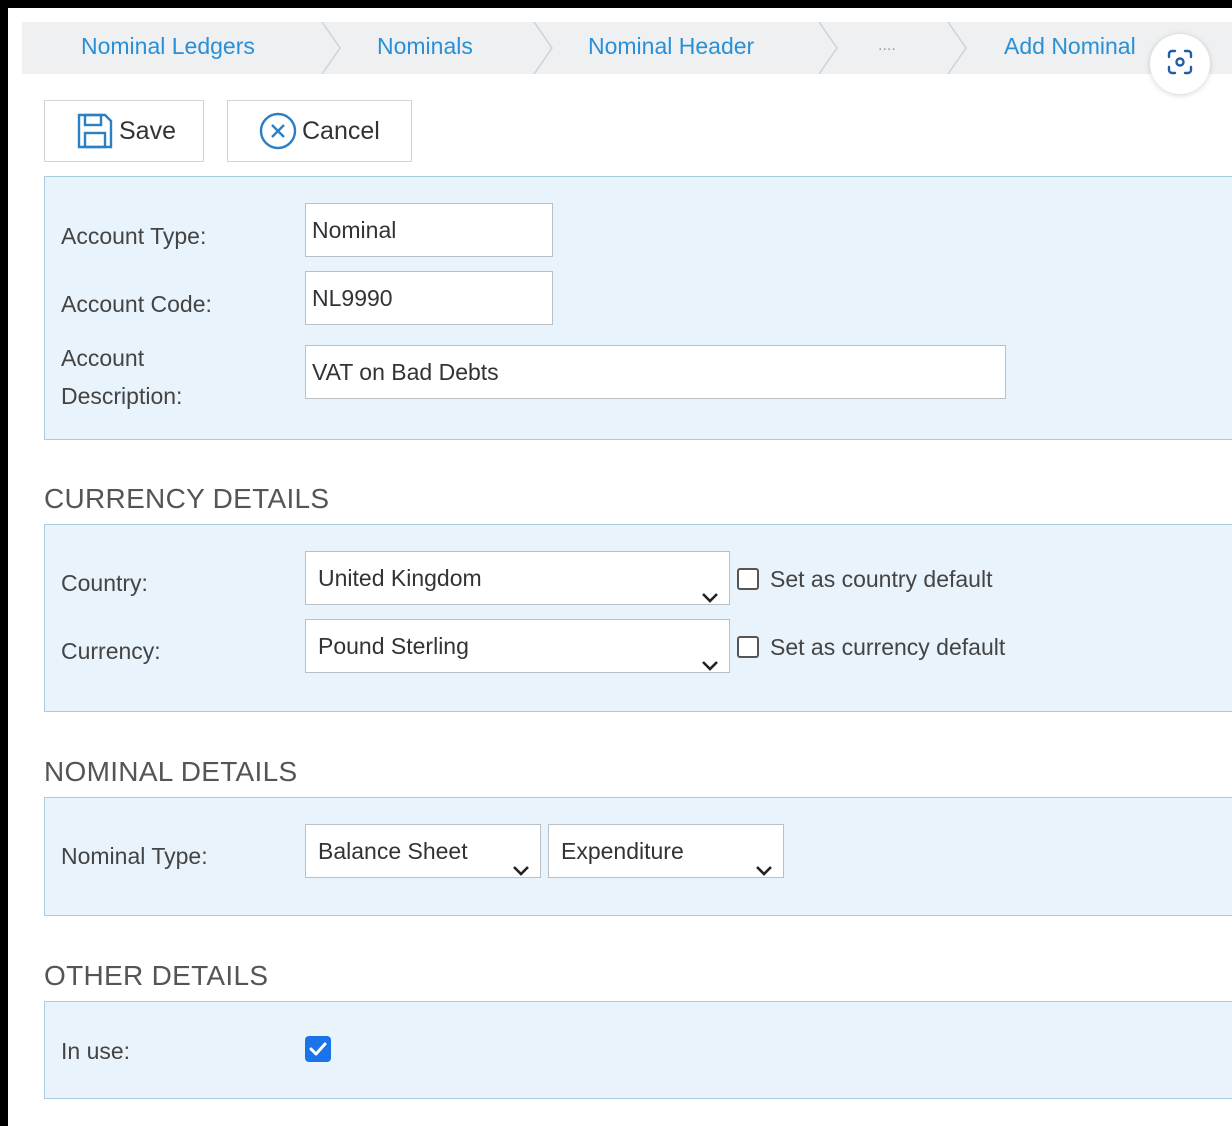  Describe the element at coordinates (134, 236) in the screenshot. I see `account-type-label: Account Type:` at that location.